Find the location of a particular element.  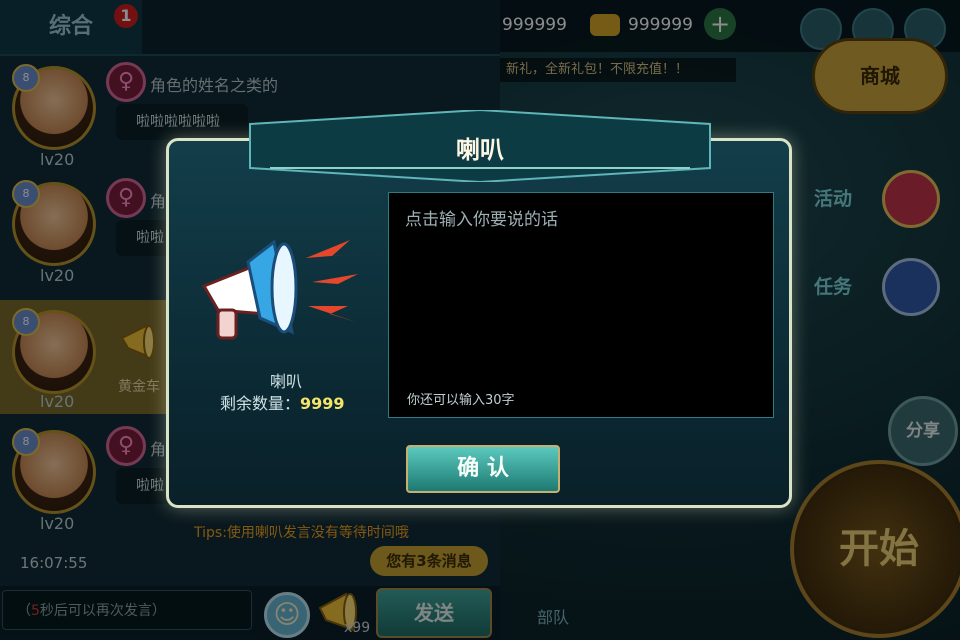

megaphone-icon is located at coordinates (282, 289).